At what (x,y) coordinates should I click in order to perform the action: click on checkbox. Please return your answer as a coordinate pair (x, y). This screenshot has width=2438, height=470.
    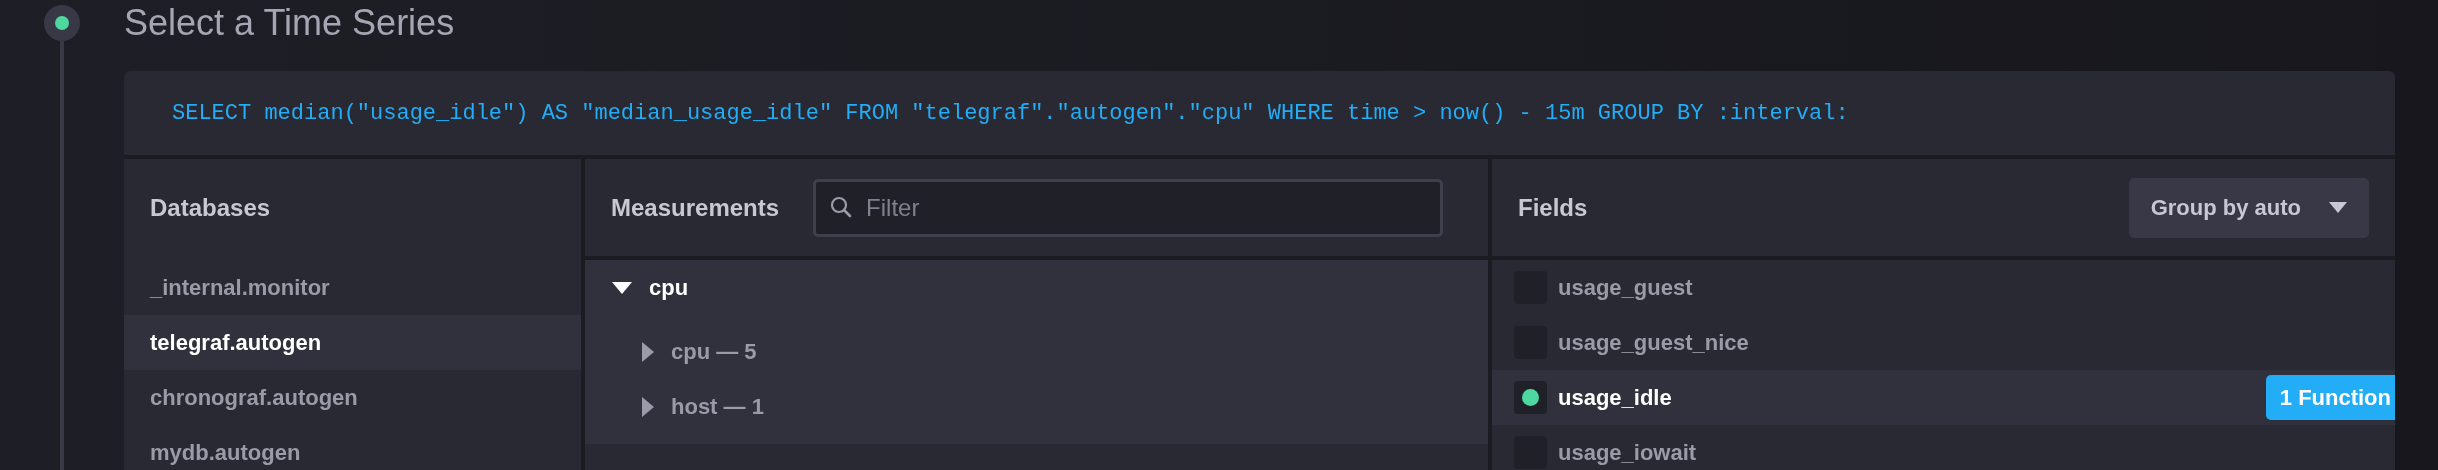
    Looking at the image, I should click on (1530, 397).